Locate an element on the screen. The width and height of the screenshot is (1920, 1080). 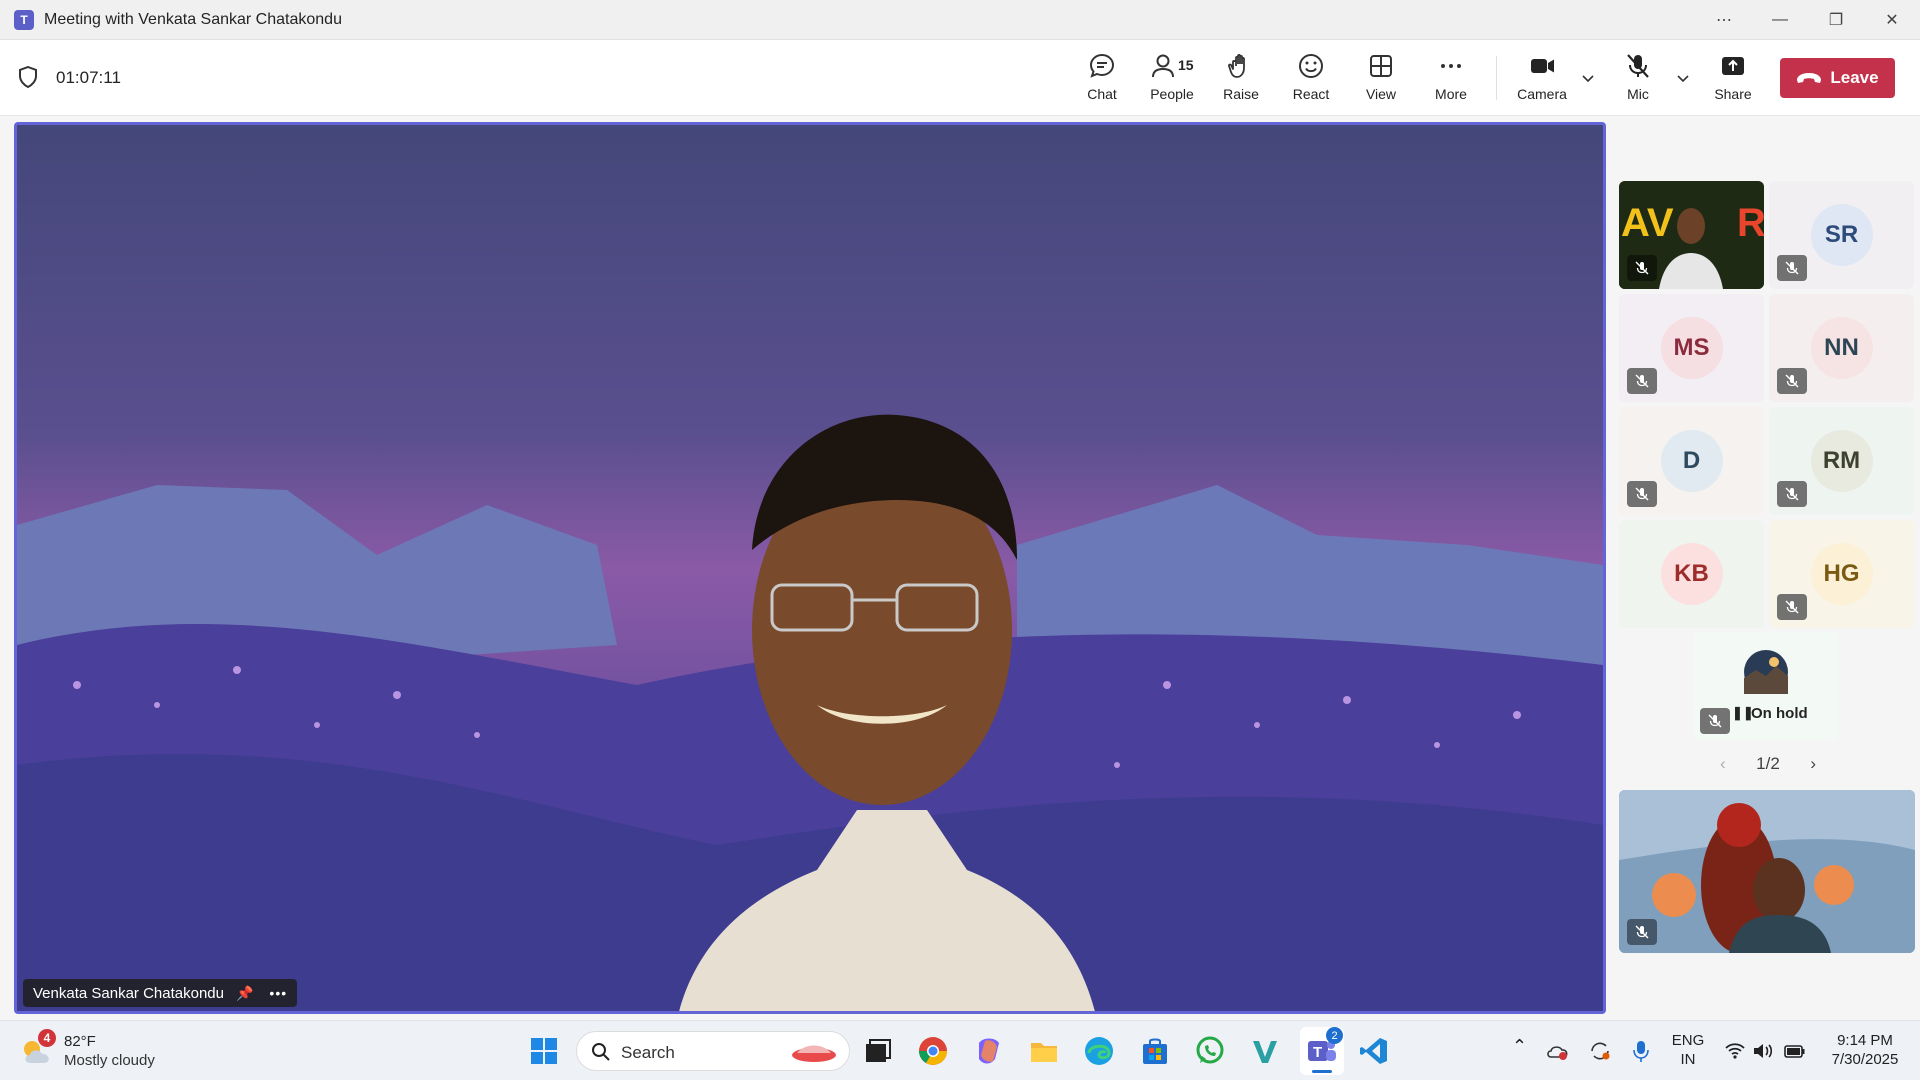
avatar: RM is located at coordinates (1841, 461).